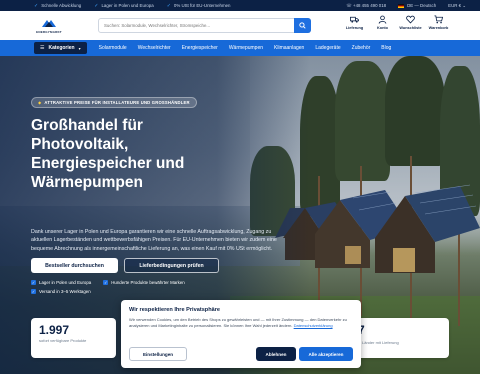 This screenshot has height=374, width=480. I want to click on categories-label: Kategorien, so click(61, 48).